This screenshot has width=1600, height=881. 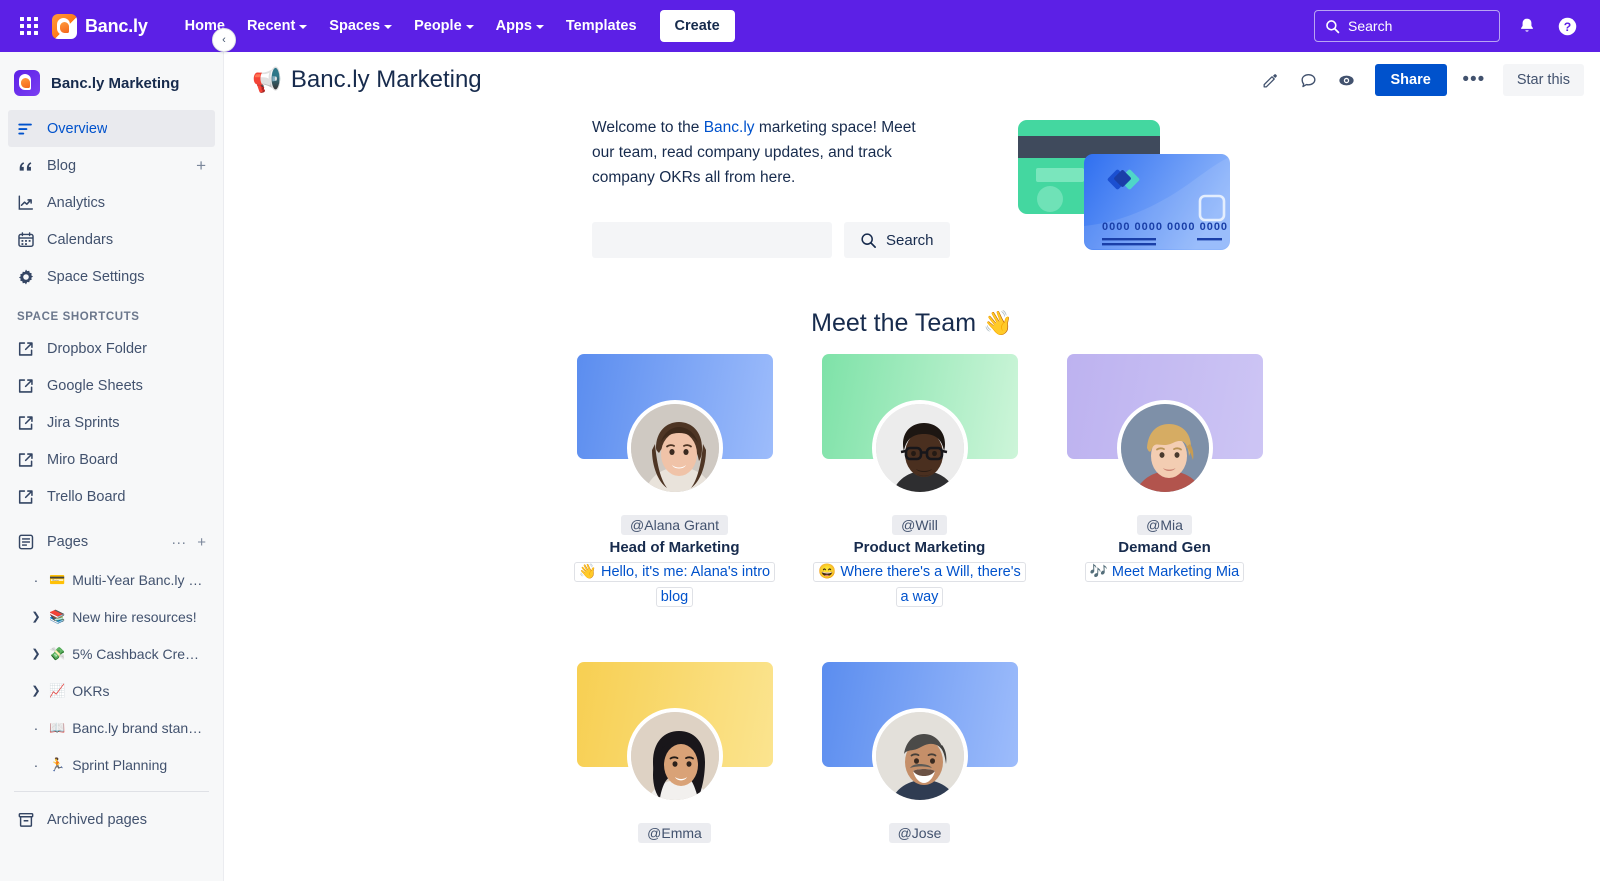 I want to click on megaphone-icon: 📢, so click(x=267, y=80).